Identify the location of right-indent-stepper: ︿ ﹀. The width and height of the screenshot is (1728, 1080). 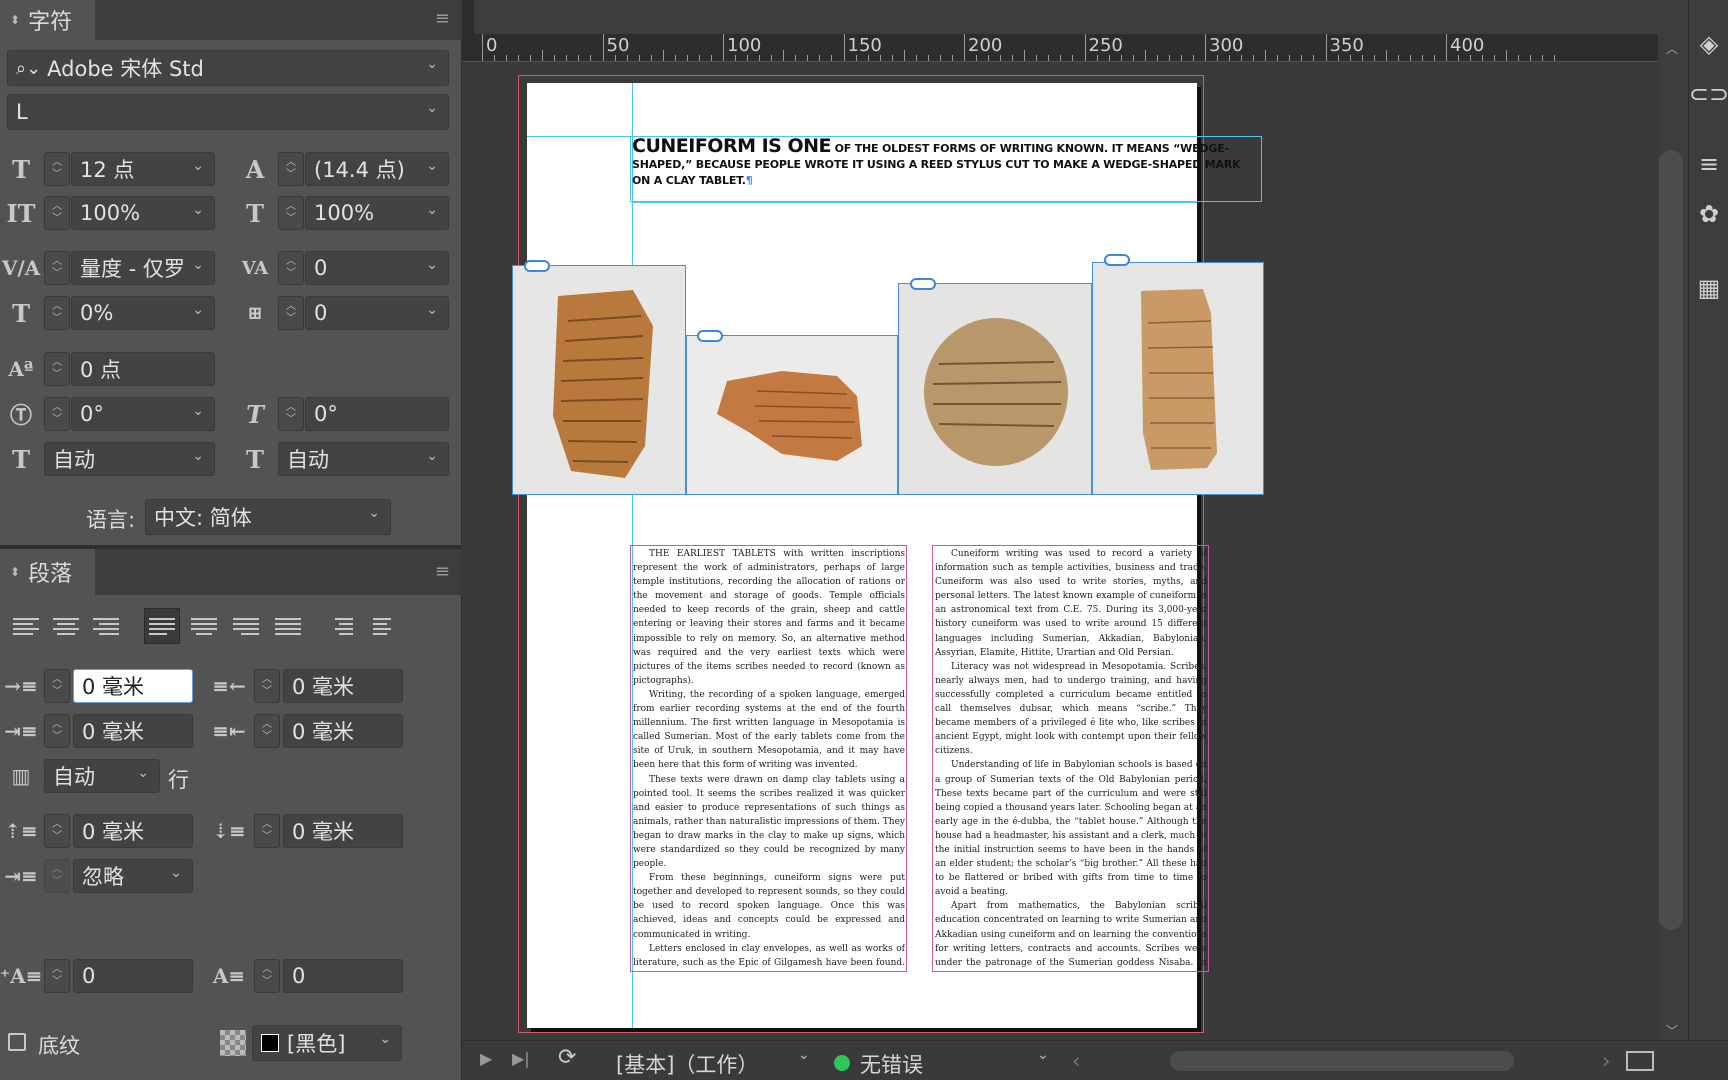
(267, 686).